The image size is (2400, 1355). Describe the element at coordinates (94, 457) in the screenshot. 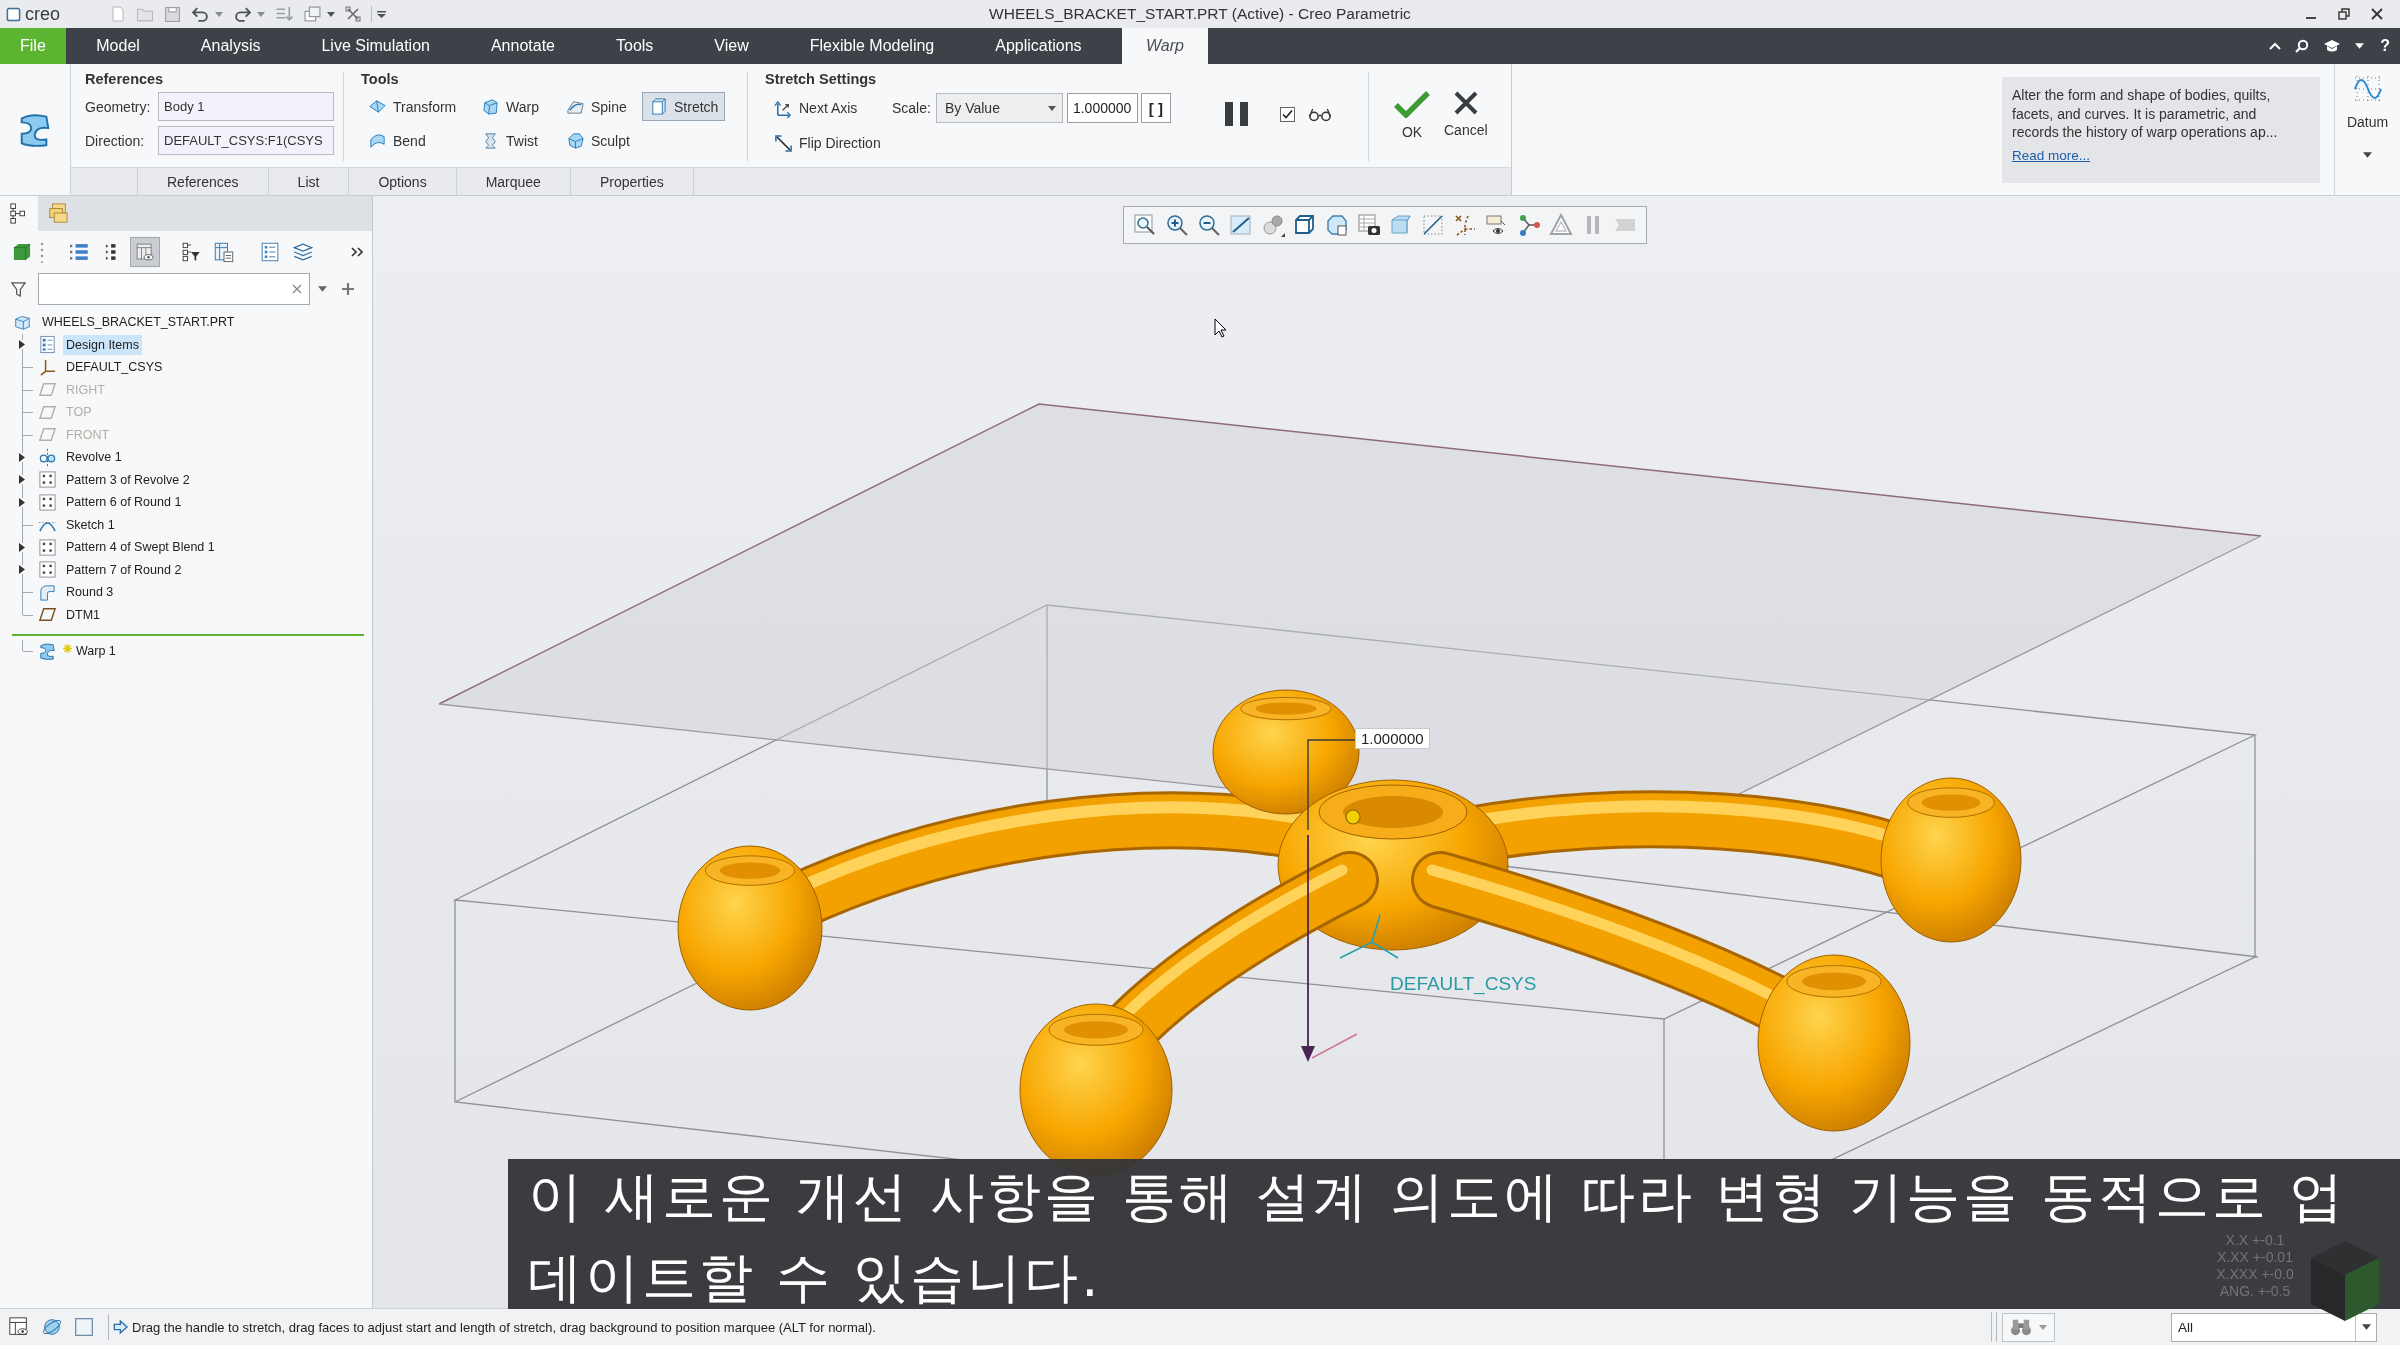

I see `tree-item: Revolve 1` at that location.